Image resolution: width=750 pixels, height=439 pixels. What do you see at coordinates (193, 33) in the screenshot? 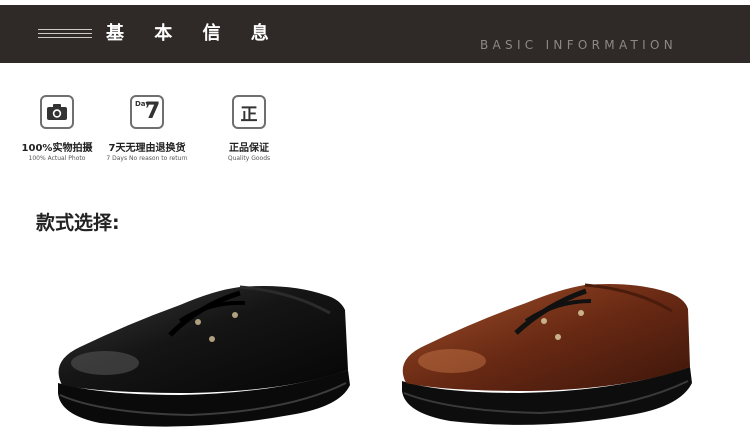
I see `banner-title: 基 本 信 息` at bounding box center [193, 33].